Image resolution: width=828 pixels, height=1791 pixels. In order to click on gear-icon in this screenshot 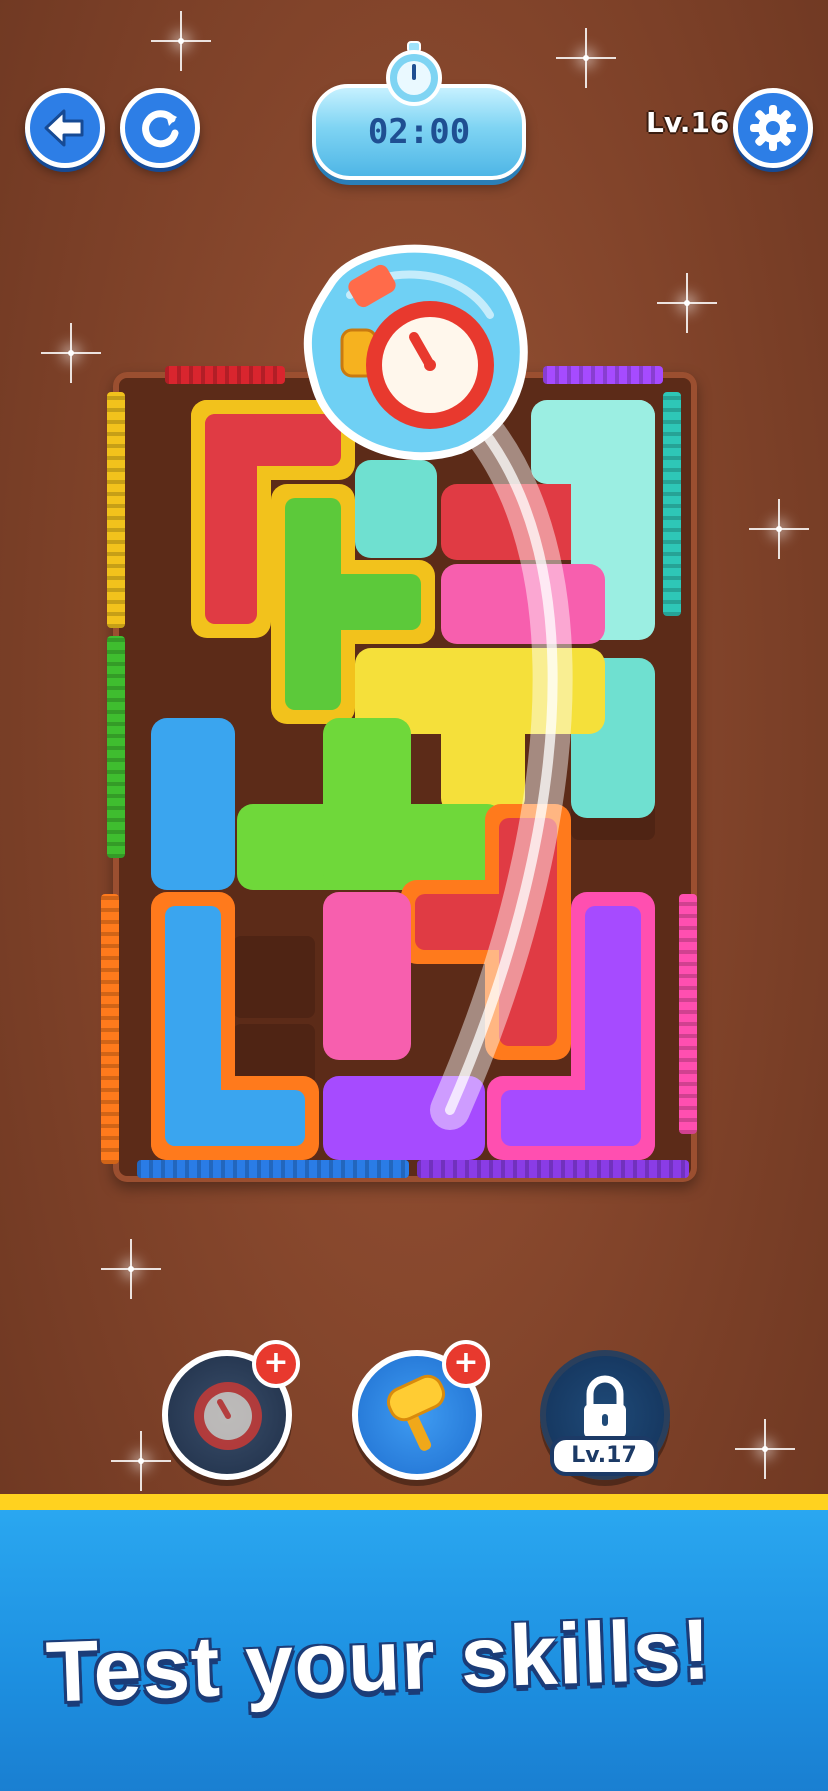, I will do `click(773, 128)`.